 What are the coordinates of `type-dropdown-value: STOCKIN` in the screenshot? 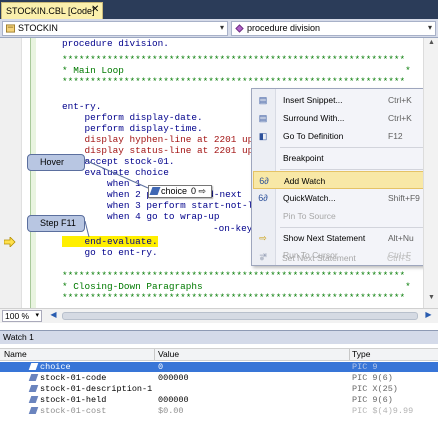 It's located at (38, 28).